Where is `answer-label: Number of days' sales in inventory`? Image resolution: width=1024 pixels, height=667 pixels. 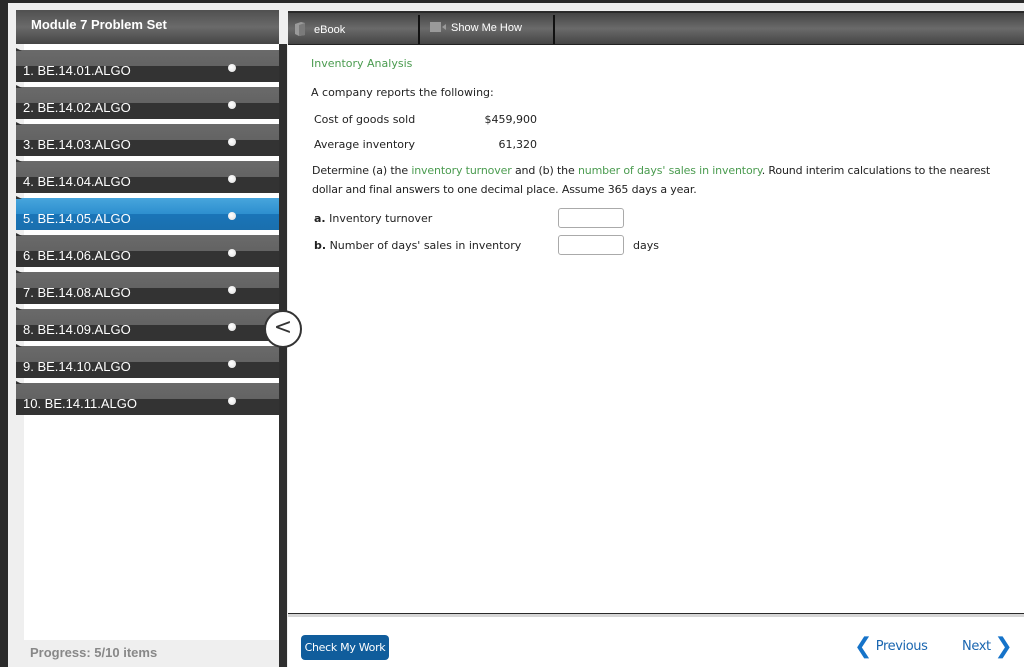 answer-label: Number of days' sales in inventory is located at coordinates (425, 245).